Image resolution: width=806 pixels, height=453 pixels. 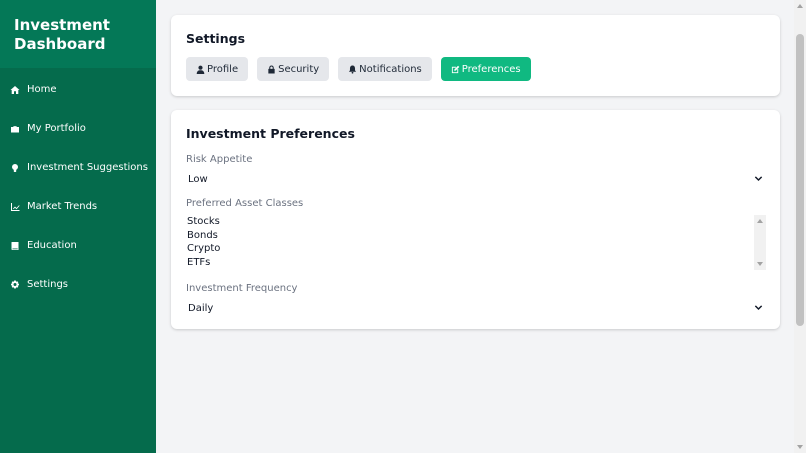 I want to click on sidebar-item-education: Education, so click(x=78, y=245).